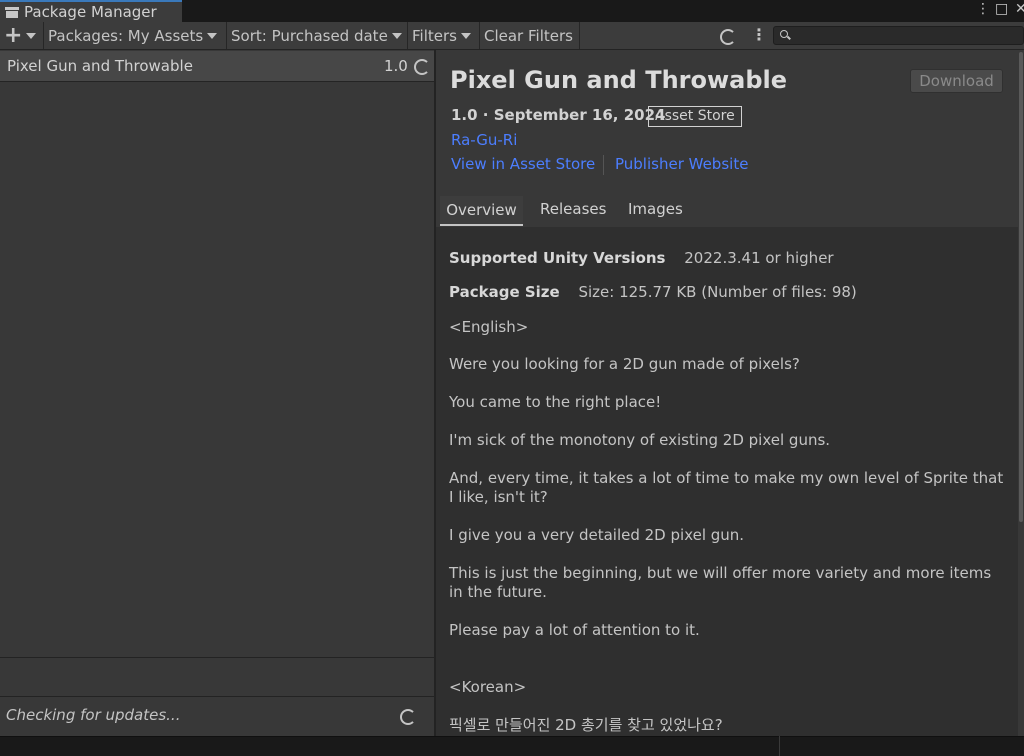 The image size is (1024, 756). What do you see at coordinates (1001, 9) in the screenshot?
I see `maximize-icon: □` at bounding box center [1001, 9].